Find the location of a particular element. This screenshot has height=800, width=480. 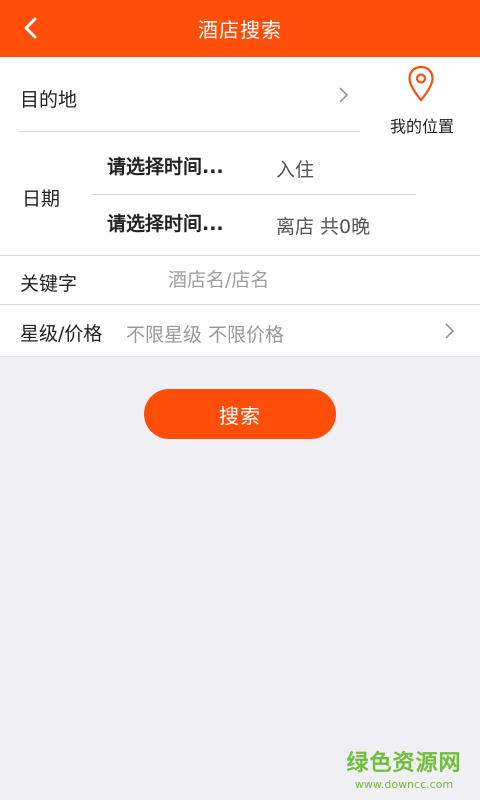

checkout-label: 离店 共0晚 is located at coordinates (323, 227).